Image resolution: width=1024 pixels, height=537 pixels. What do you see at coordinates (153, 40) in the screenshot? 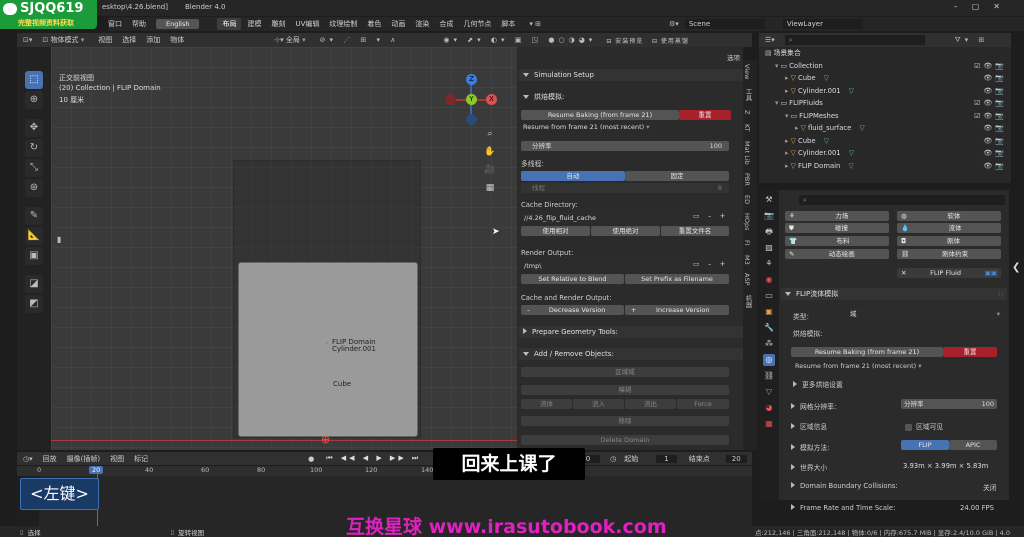
I see `menu-add: 添加` at bounding box center [153, 40].